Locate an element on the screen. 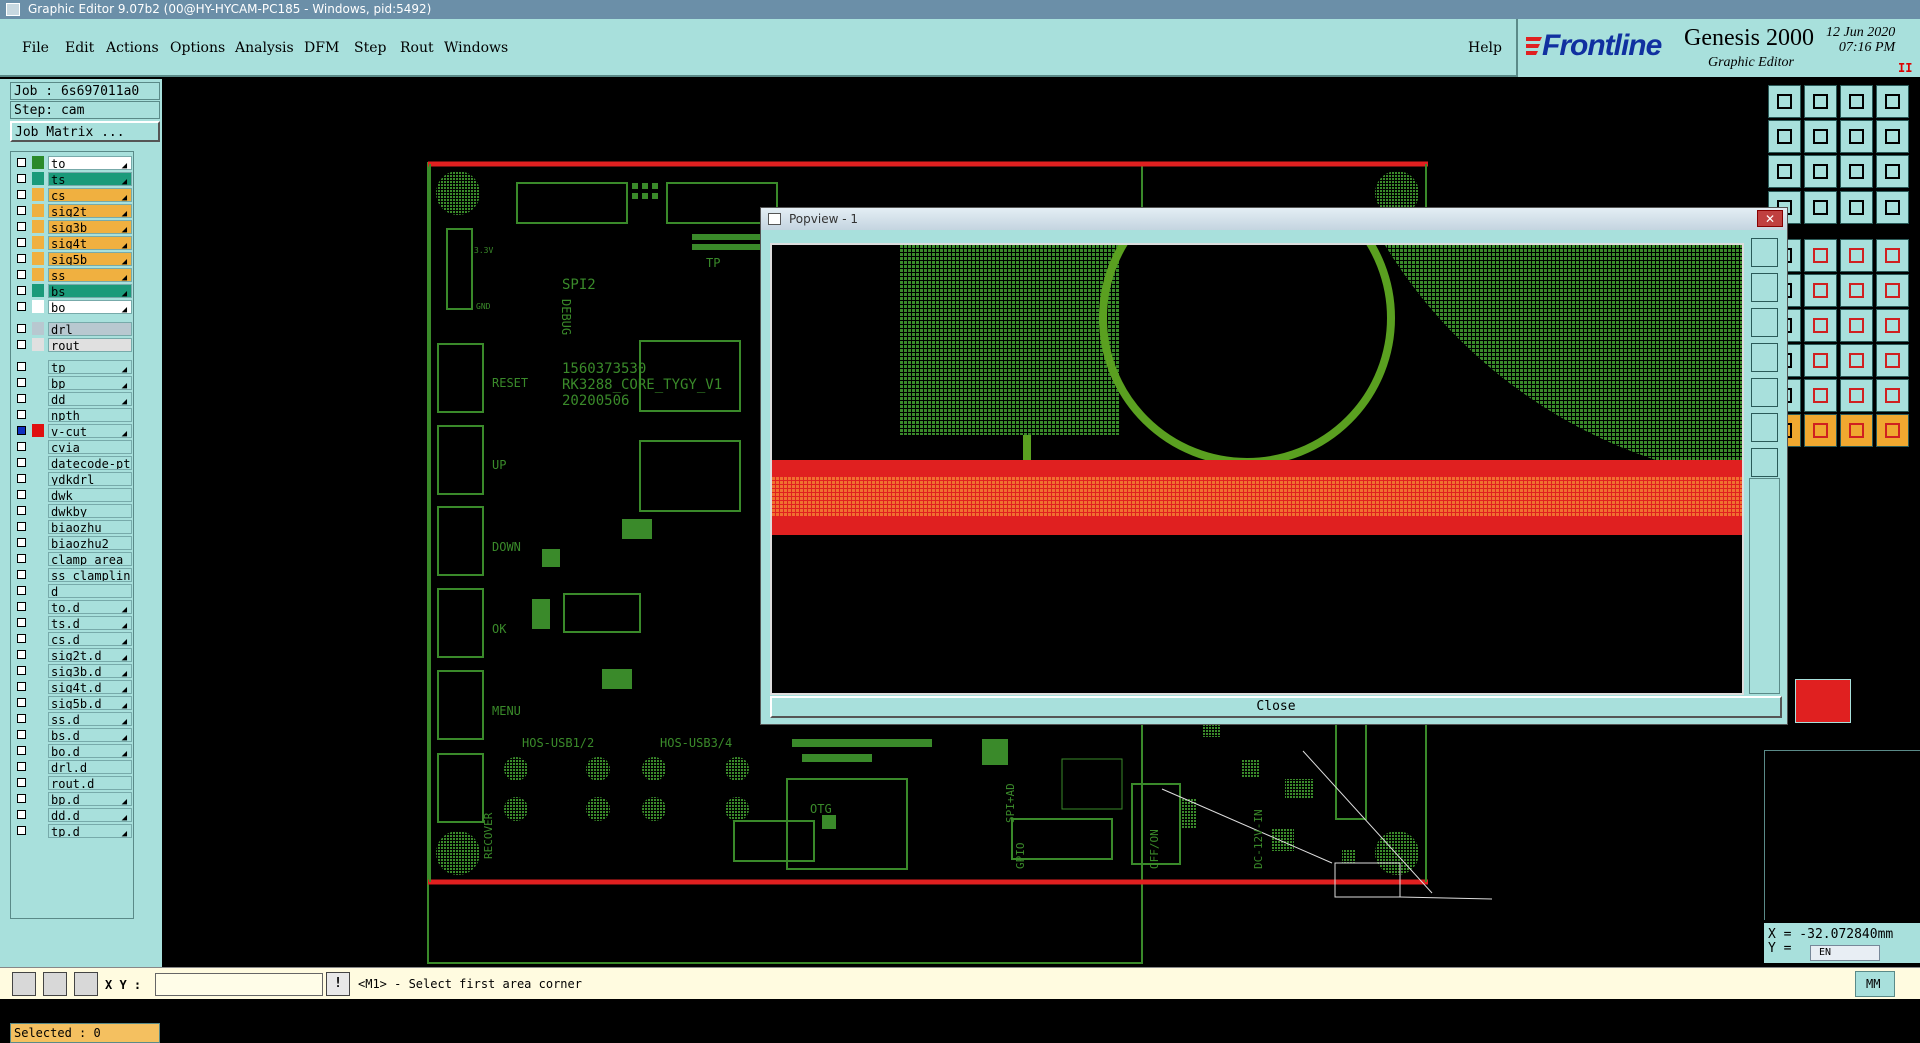 This screenshot has height=1043, width=1920. layer-row: cs ◢ is located at coordinates (73, 195).